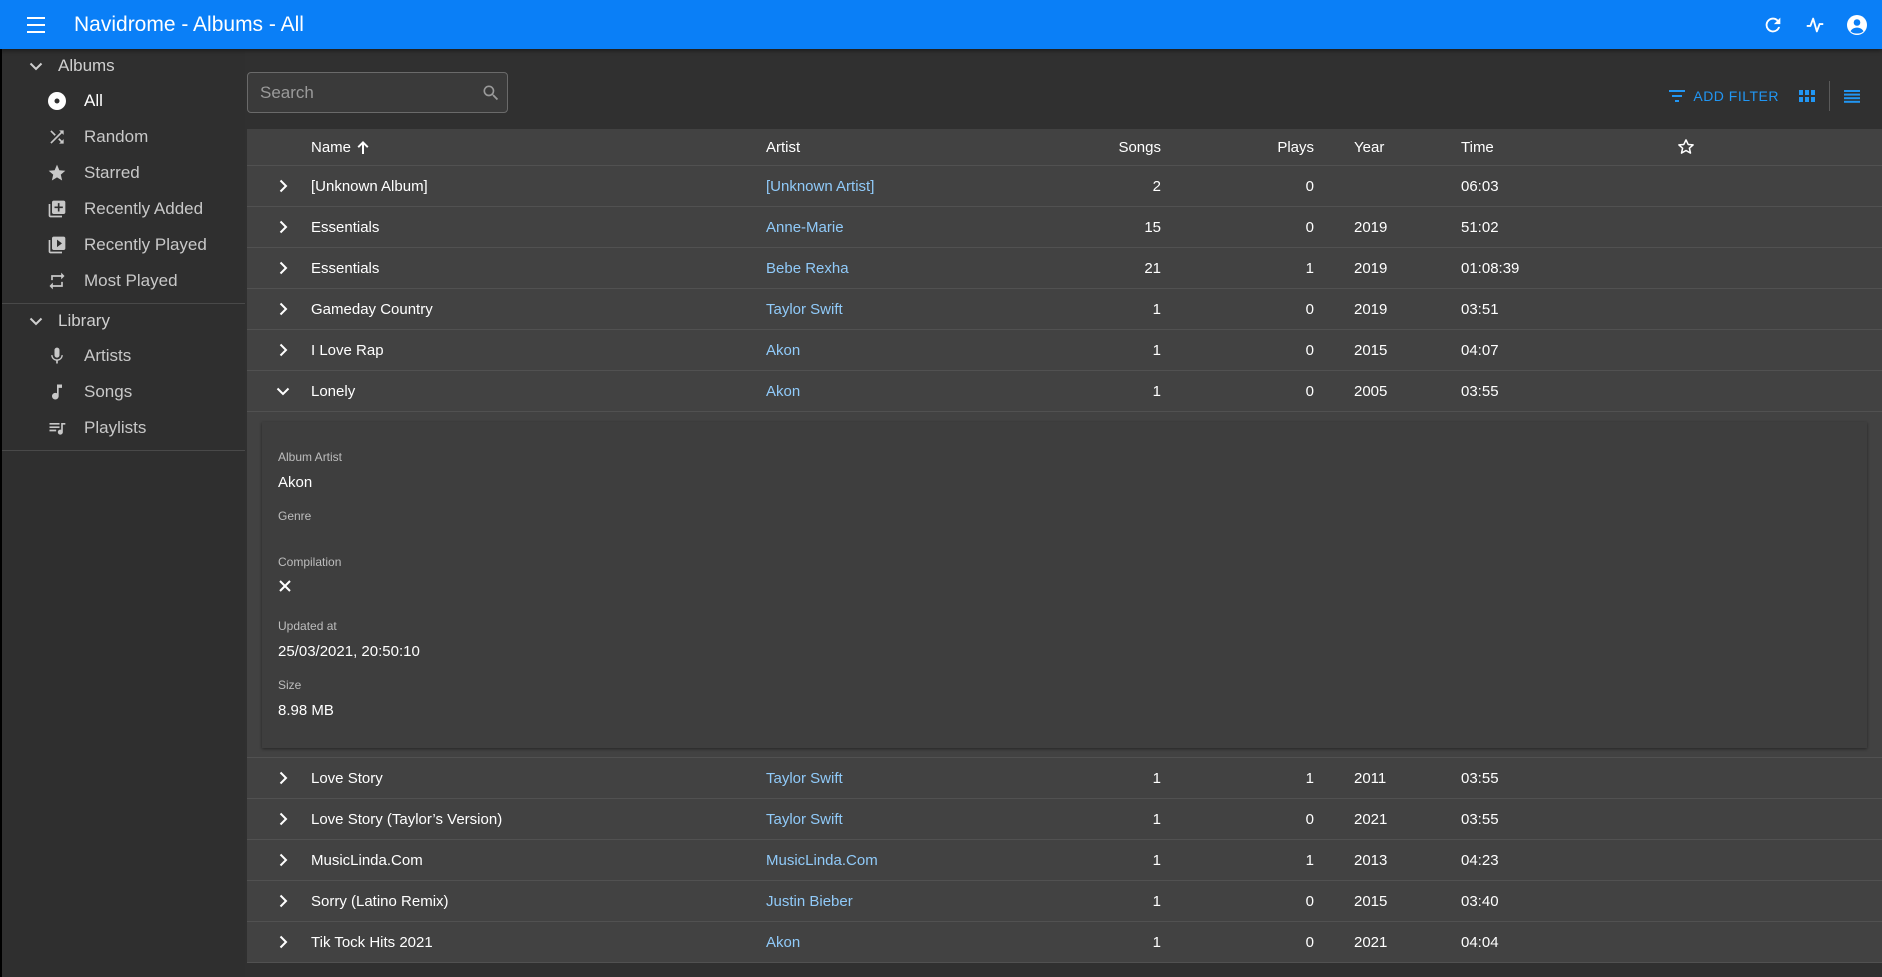 The width and height of the screenshot is (1882, 977). What do you see at coordinates (370, 92) in the screenshot?
I see `search-input` at bounding box center [370, 92].